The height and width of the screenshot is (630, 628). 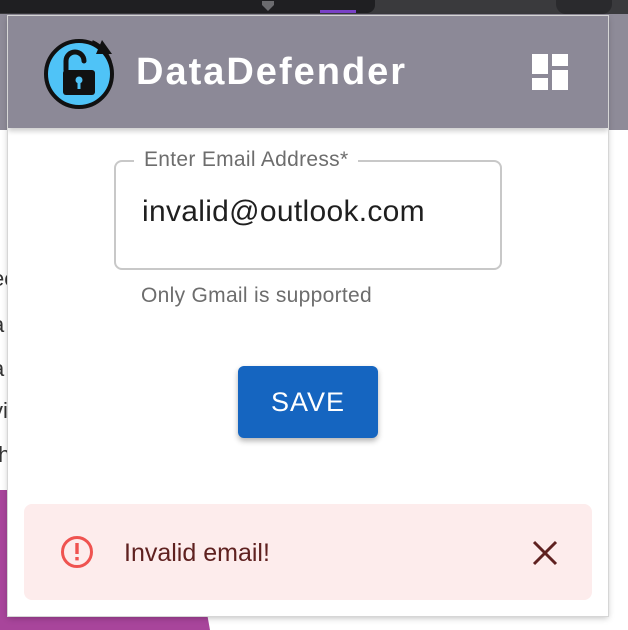 I want to click on extension-accent, so click(x=338, y=11).